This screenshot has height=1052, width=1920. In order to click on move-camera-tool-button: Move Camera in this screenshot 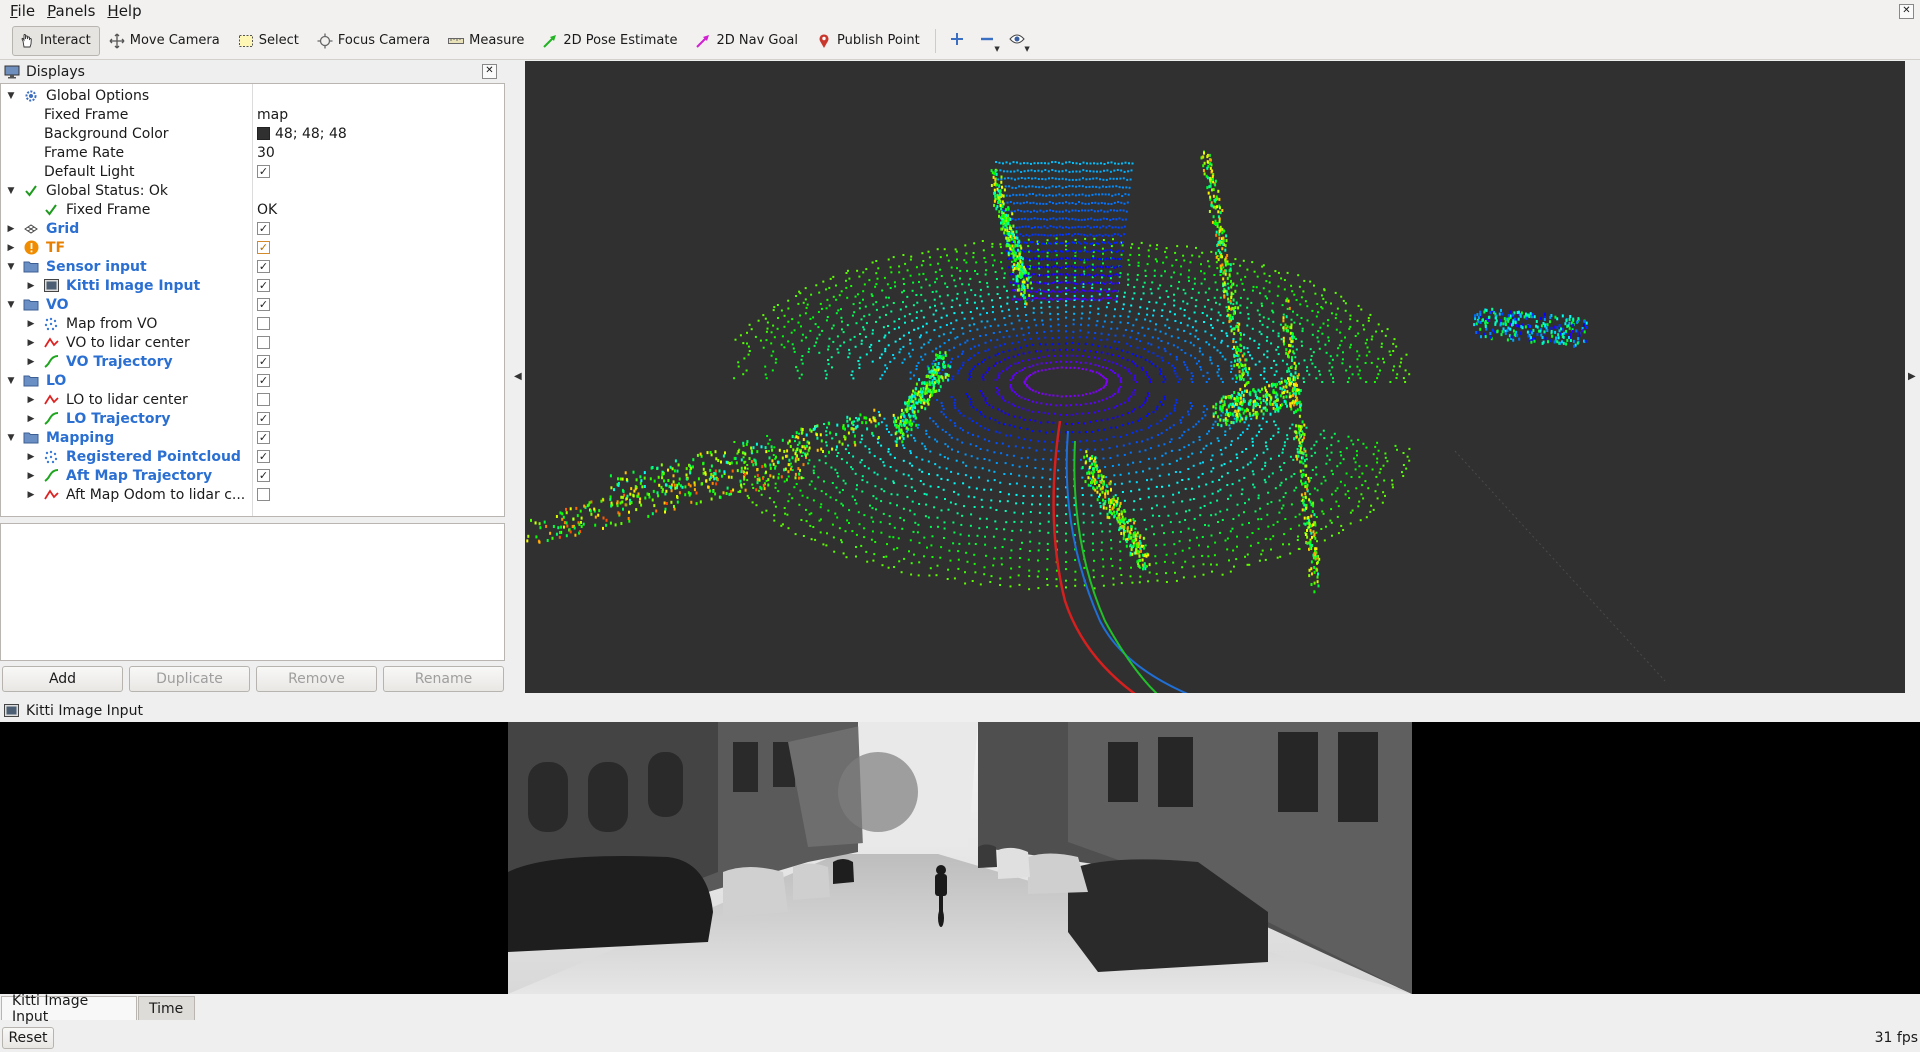, I will do `click(165, 41)`.